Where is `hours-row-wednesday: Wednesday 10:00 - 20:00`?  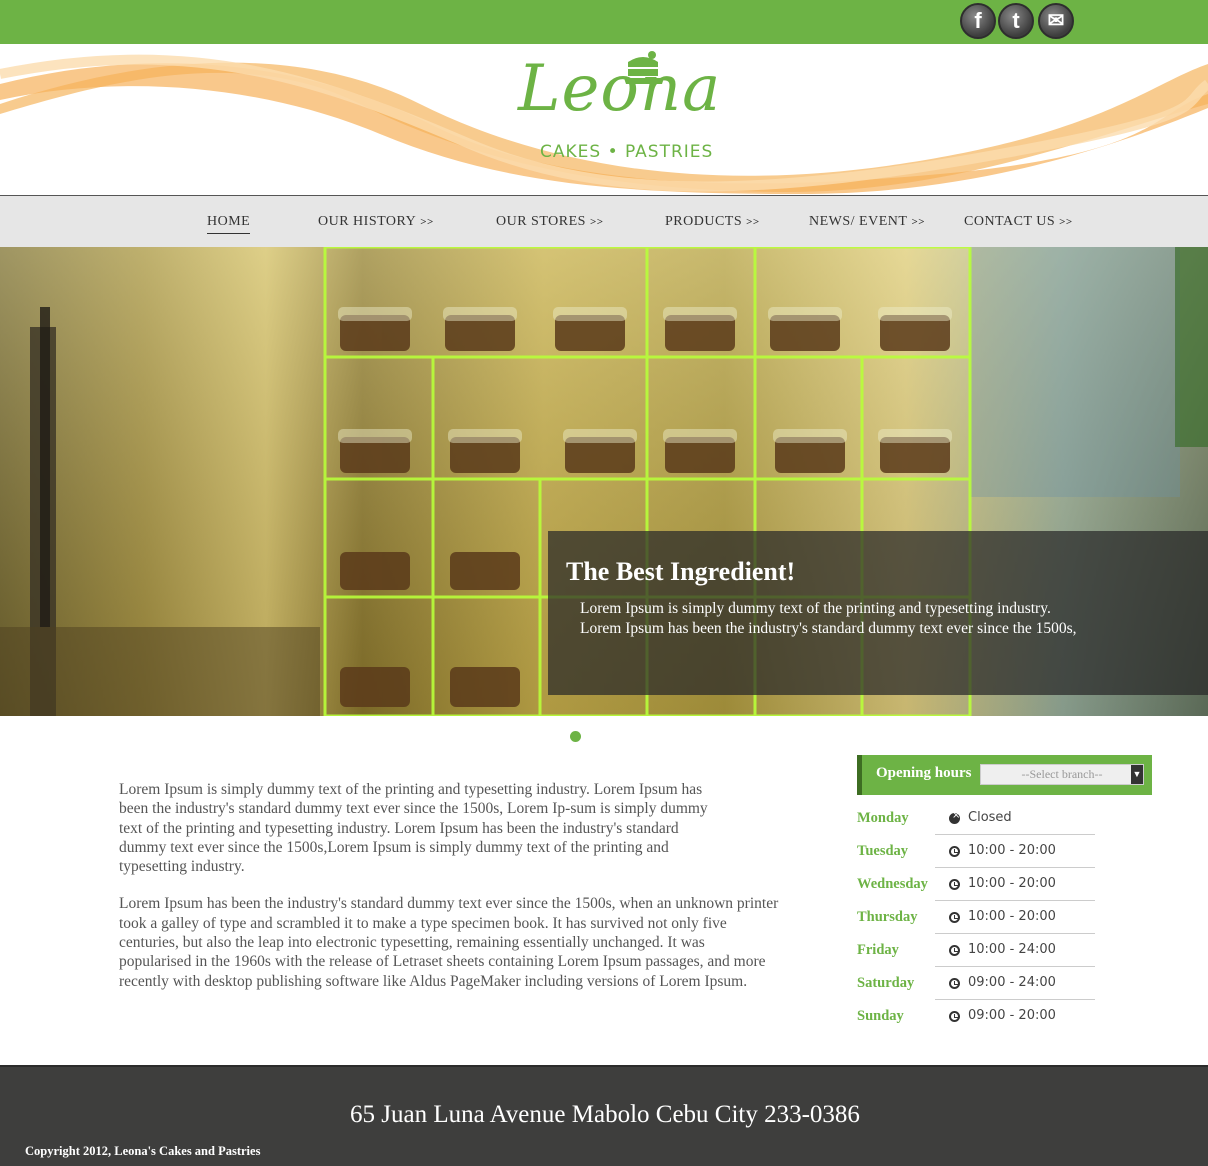 hours-row-wednesday: Wednesday 10:00 - 20:00 is located at coordinates (977, 884).